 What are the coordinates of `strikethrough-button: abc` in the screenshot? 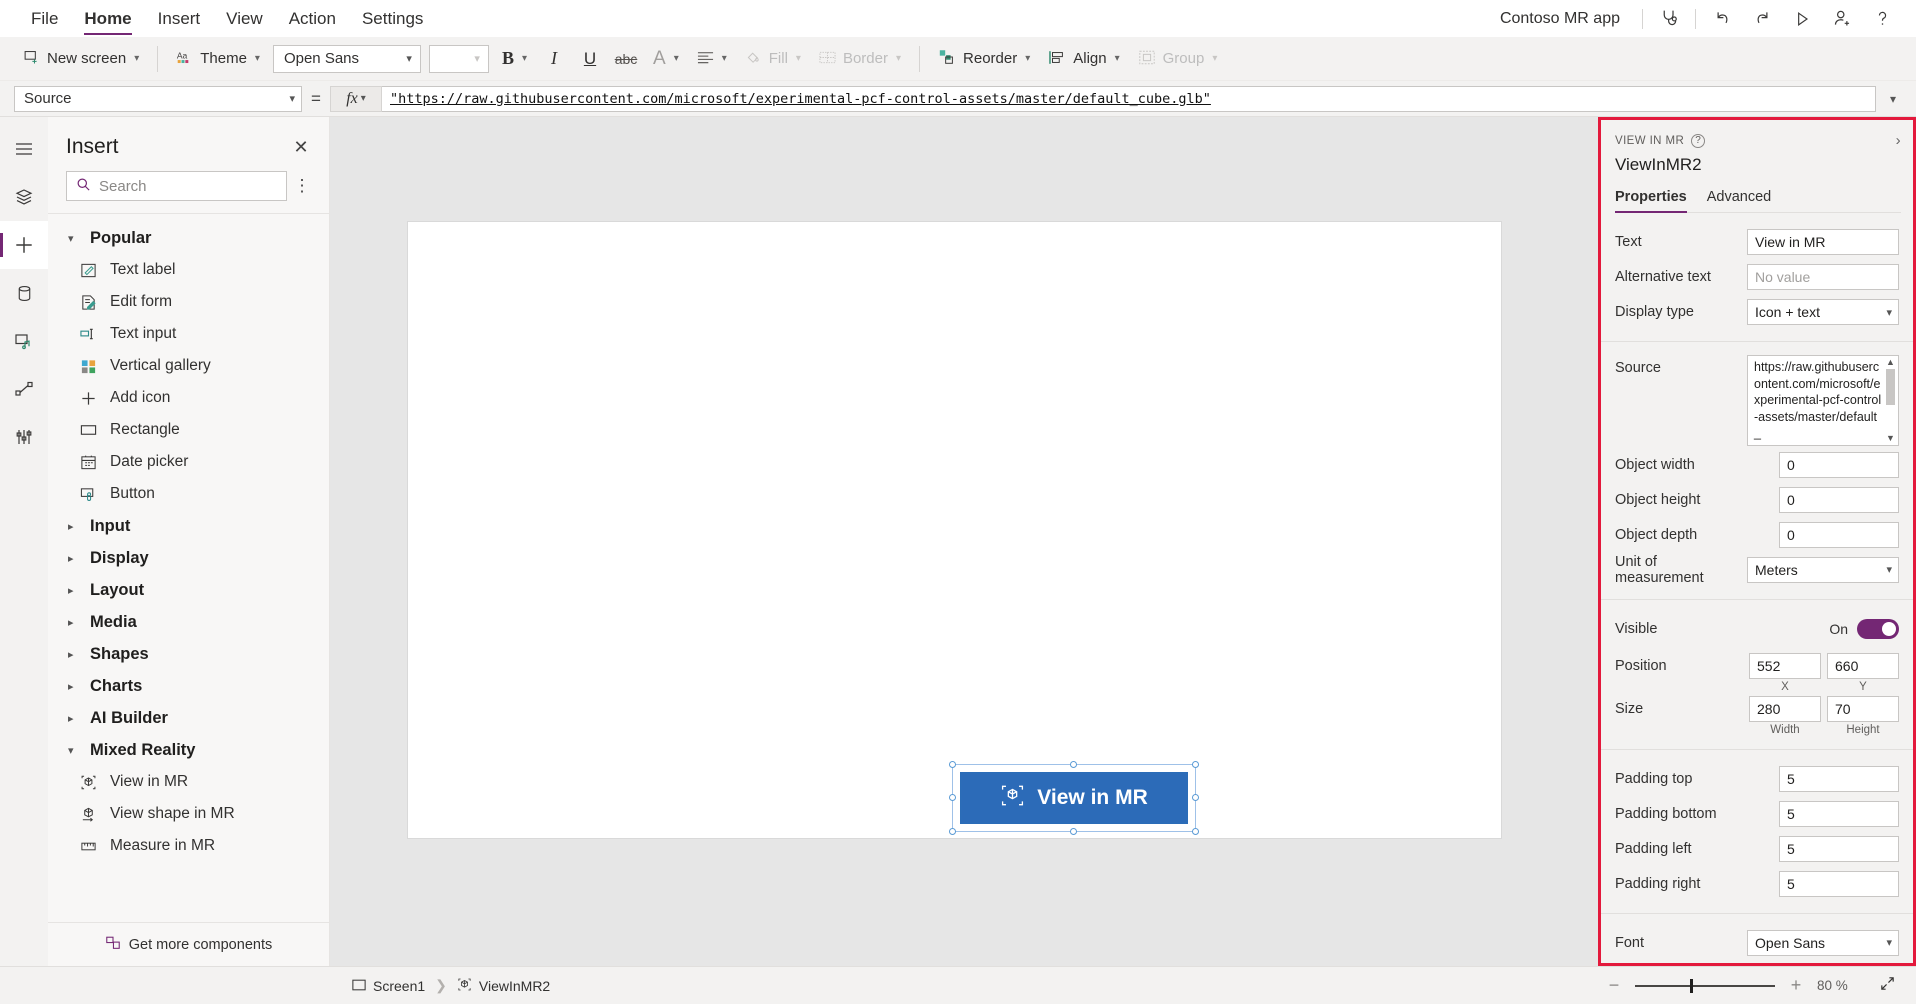 It's located at (626, 59).